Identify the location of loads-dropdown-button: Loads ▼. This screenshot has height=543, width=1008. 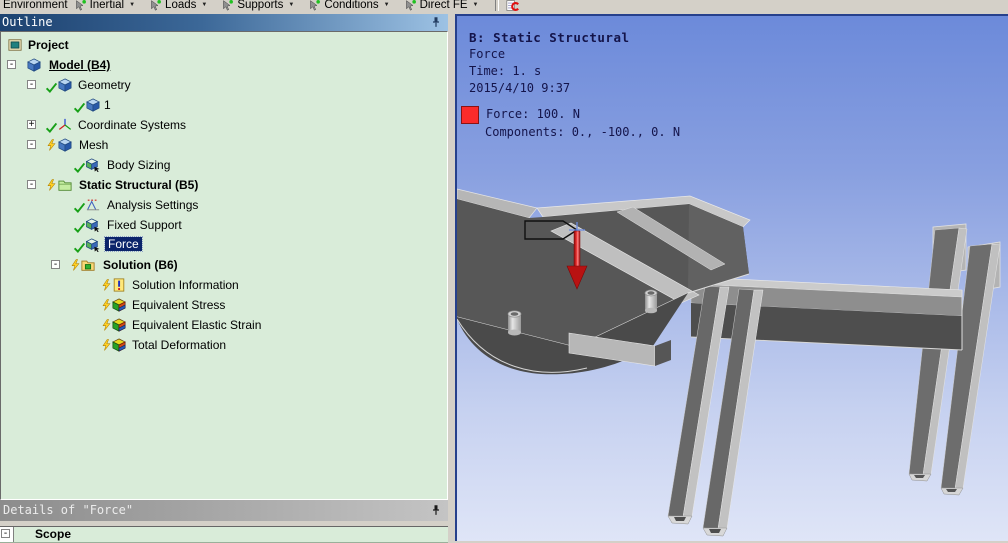
(178, 6).